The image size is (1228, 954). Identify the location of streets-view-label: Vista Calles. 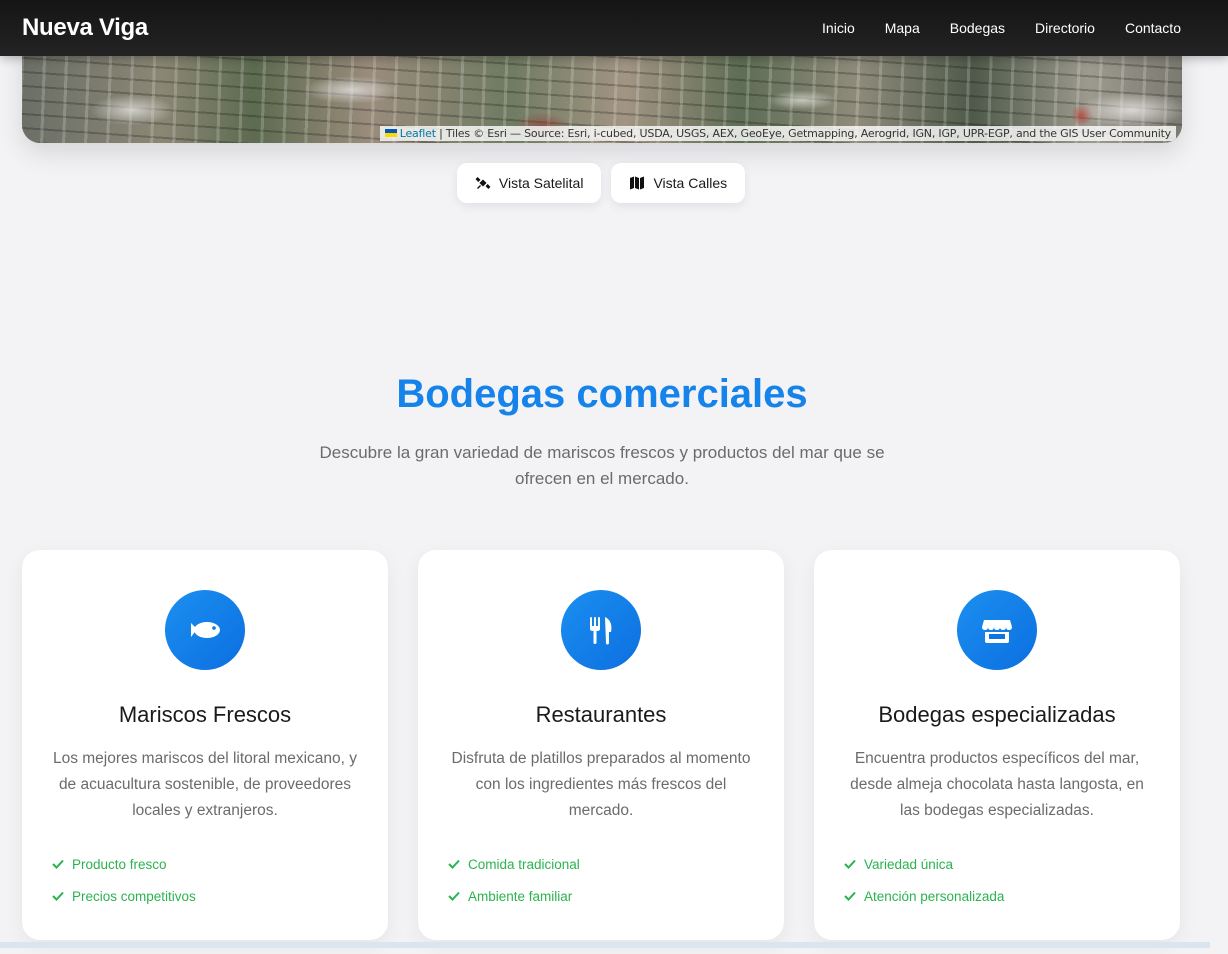
(690, 183).